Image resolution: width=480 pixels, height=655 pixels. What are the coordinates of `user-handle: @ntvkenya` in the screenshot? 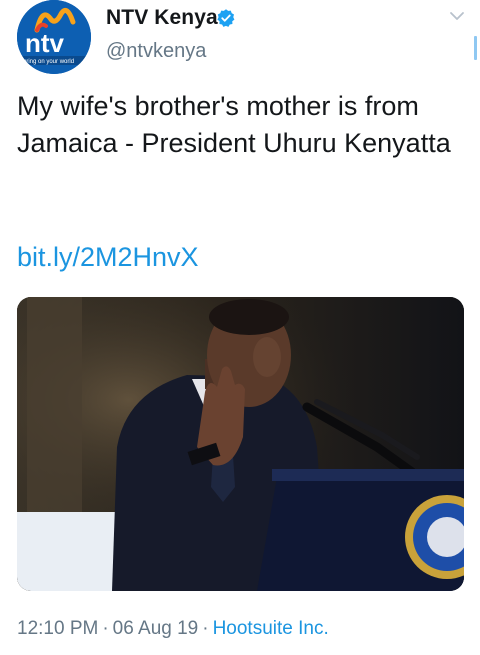 It's located at (156, 51).